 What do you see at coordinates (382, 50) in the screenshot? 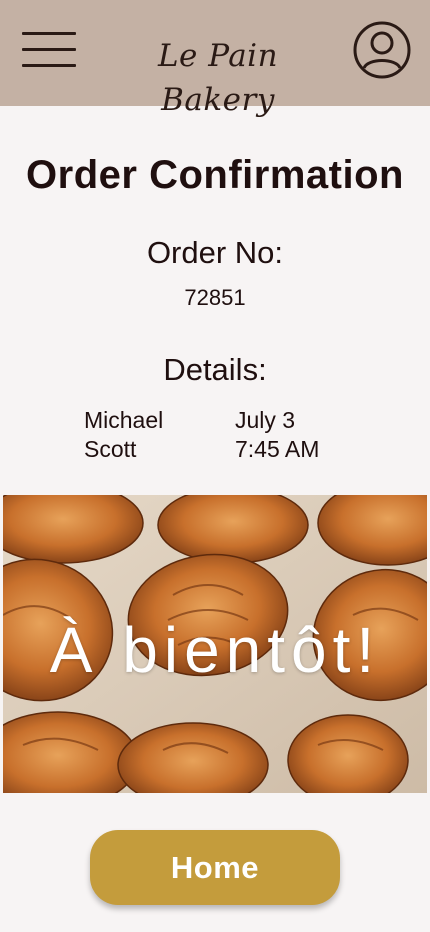
I see `user-account-icon` at bounding box center [382, 50].